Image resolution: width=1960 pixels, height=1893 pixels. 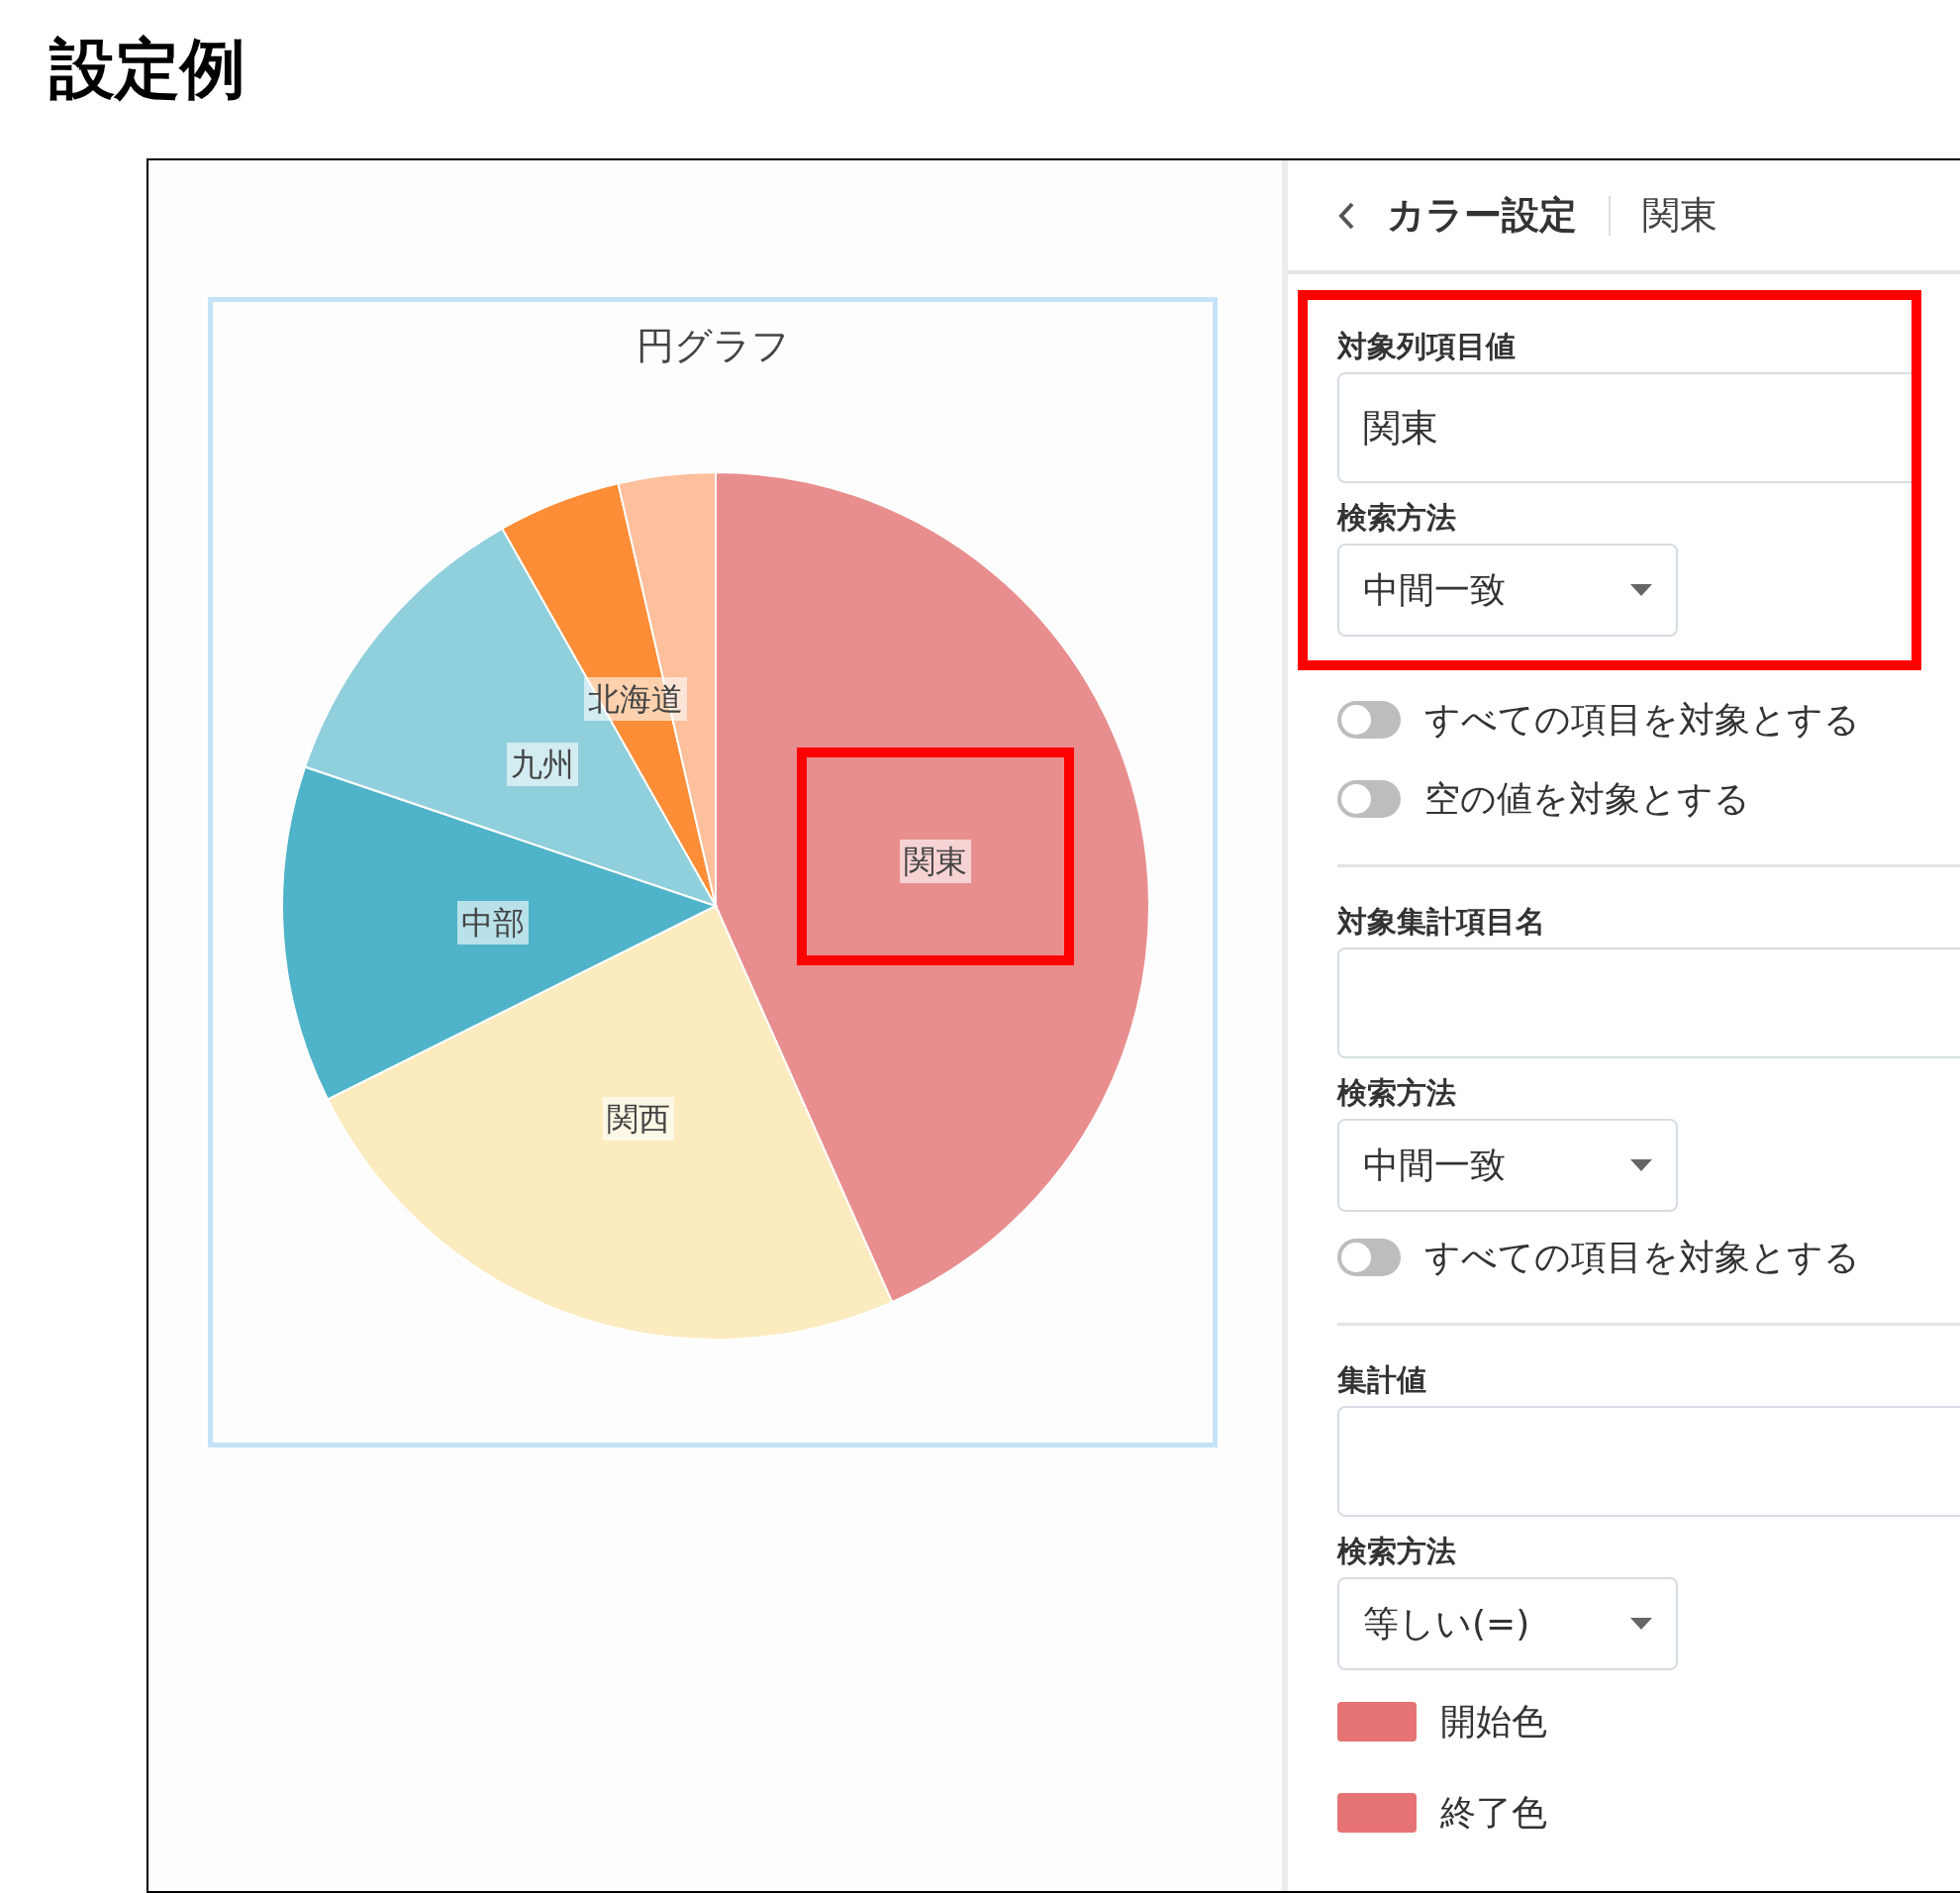 What do you see at coordinates (1493, 1813) in the screenshot?
I see `color-label: 終了色` at bounding box center [1493, 1813].